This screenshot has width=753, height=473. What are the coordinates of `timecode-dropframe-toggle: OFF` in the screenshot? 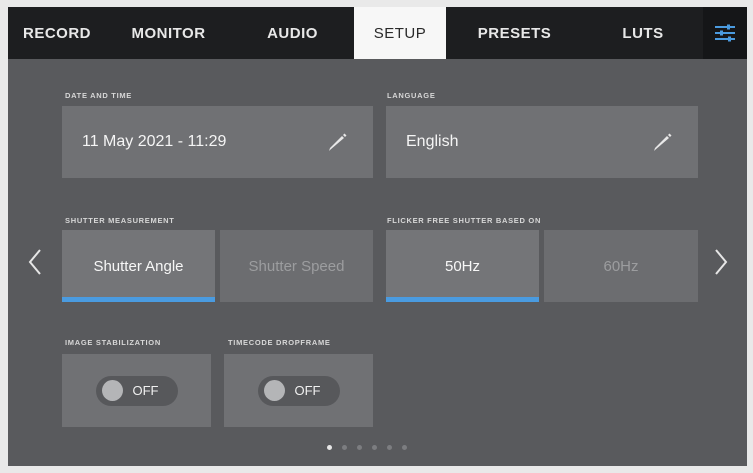 It's located at (298, 390).